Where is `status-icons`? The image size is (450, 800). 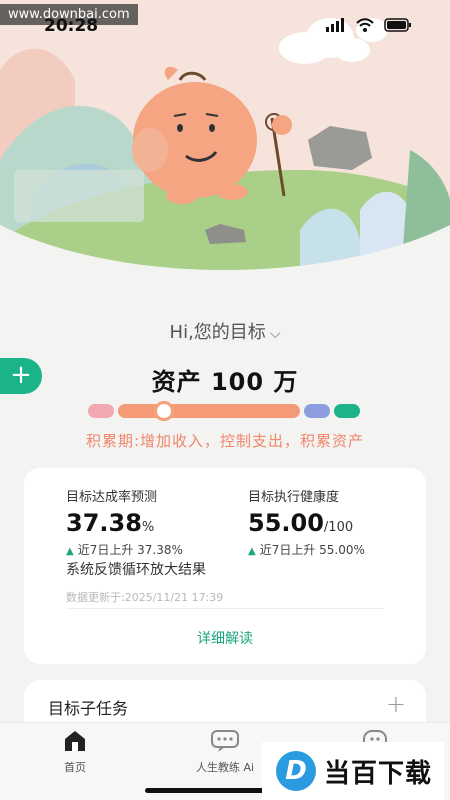 status-icons is located at coordinates (369, 25).